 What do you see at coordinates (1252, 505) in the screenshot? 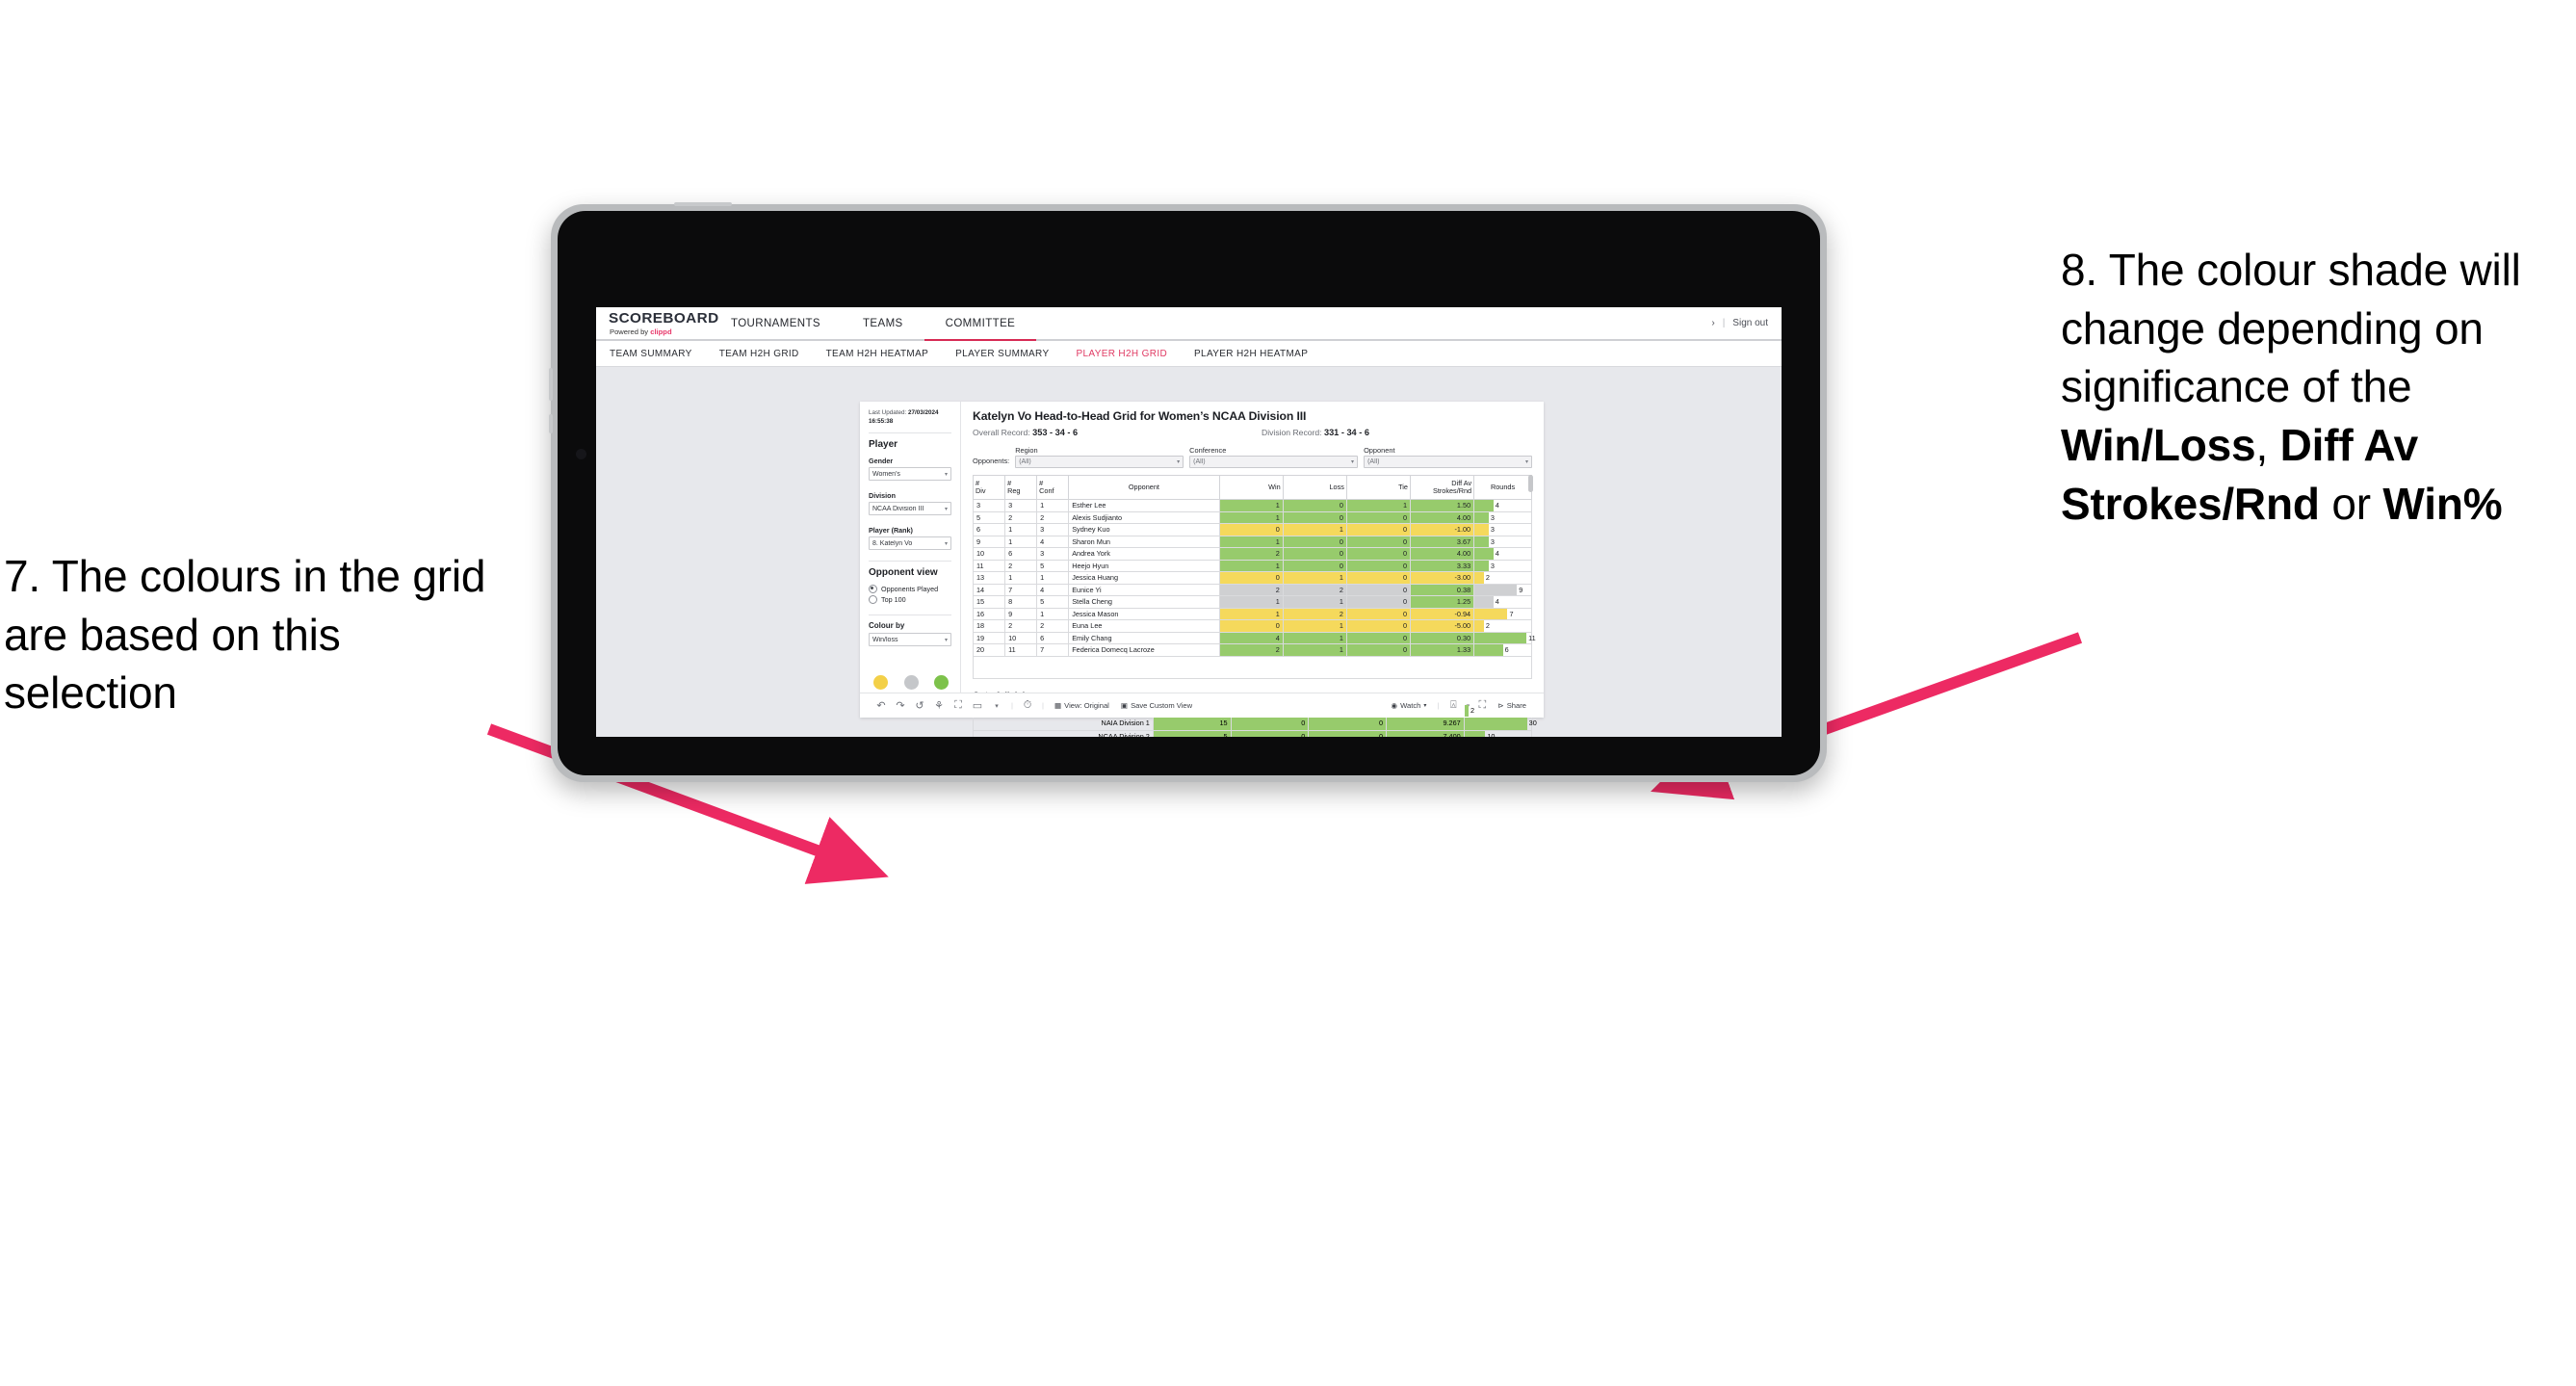
I see `table-row: 3 3 1 Esther Lee 1 0 1 1.50 4` at bounding box center [1252, 505].